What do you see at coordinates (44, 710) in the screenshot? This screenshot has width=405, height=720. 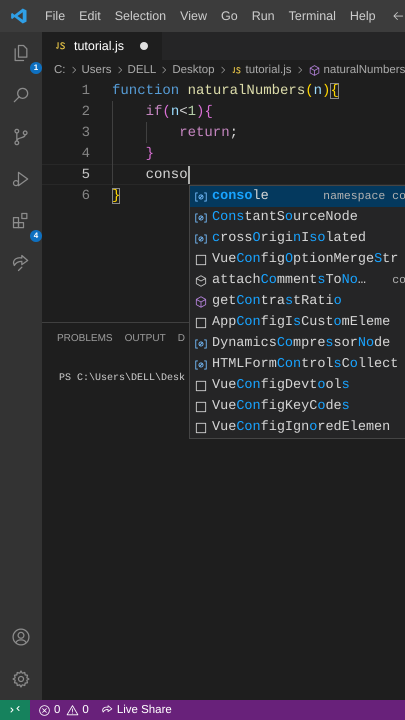 I see `error-icon` at bounding box center [44, 710].